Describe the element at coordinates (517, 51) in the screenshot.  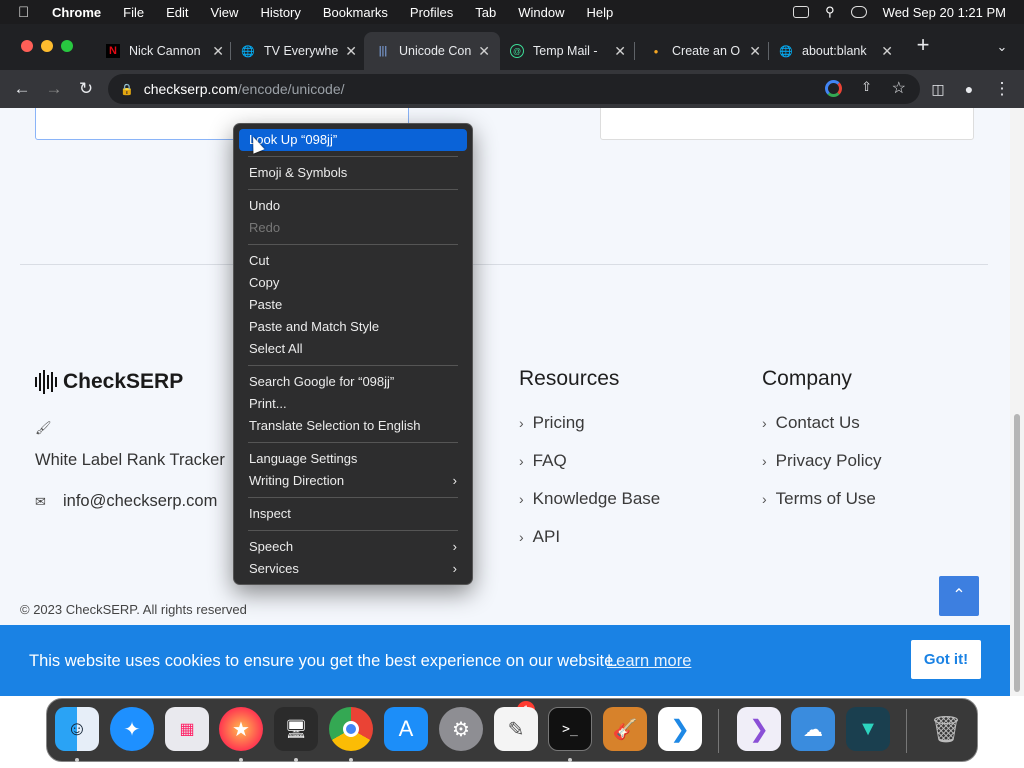
I see `tempmail-icon: @` at that location.